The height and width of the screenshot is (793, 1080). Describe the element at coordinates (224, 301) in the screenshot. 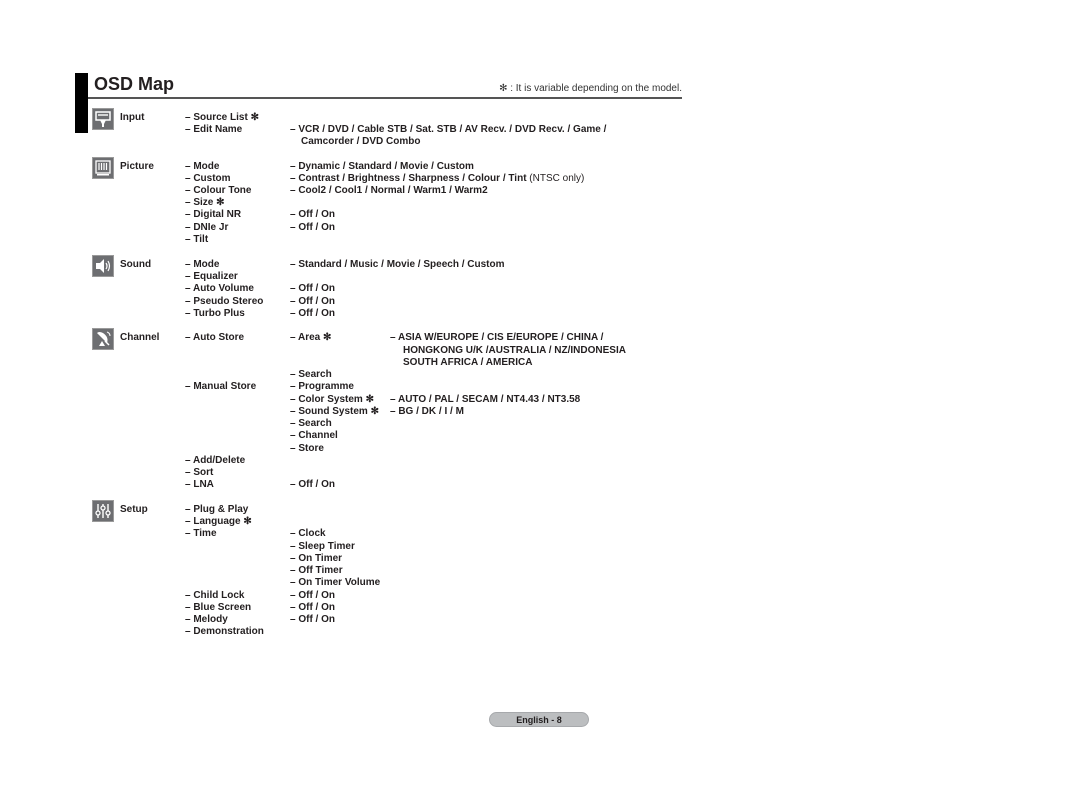

I see `menu-item: – Pseudo Stereo` at that location.